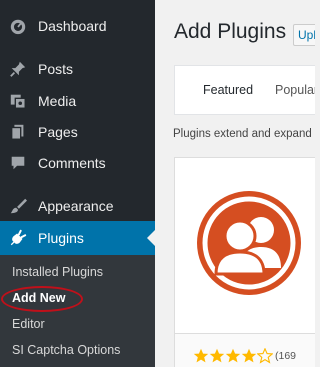  What do you see at coordinates (58, 132) in the screenshot?
I see `sidebar-item-label: Pages` at bounding box center [58, 132].